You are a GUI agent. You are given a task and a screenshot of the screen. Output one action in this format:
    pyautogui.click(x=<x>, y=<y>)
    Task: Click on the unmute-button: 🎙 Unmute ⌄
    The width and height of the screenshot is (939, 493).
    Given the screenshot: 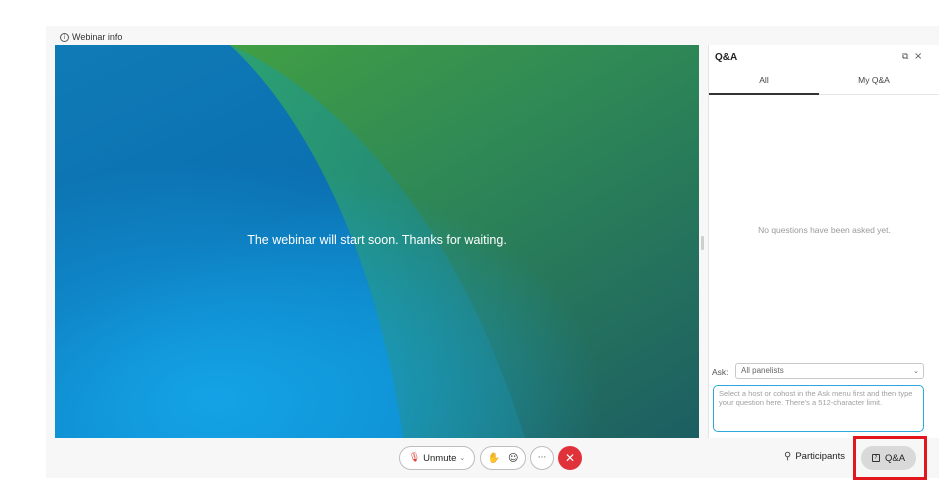 What is the action you would take?
    pyautogui.click(x=437, y=458)
    